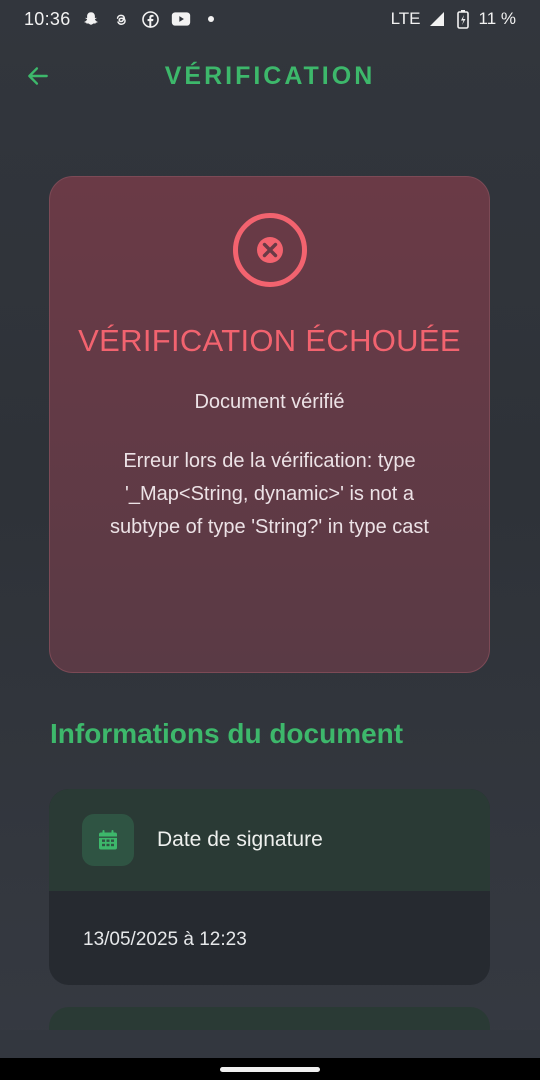  What do you see at coordinates (47, 18) in the screenshot?
I see `status-time: 10:36` at bounding box center [47, 18].